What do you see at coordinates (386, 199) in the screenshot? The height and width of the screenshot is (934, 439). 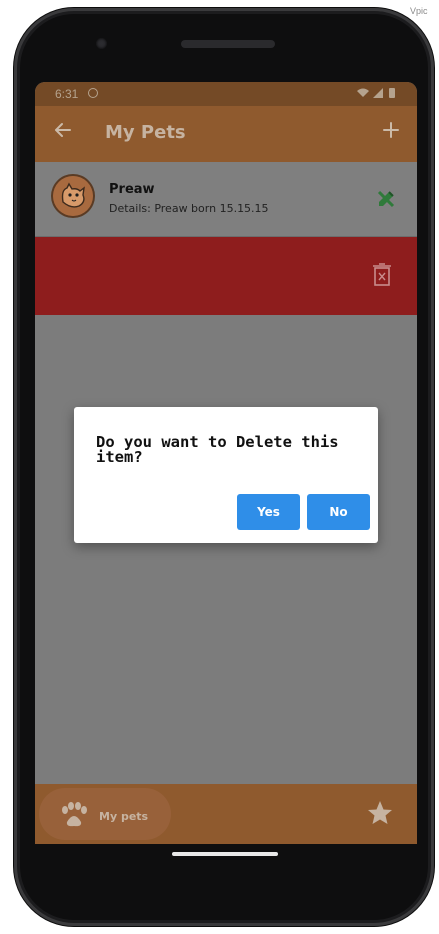 I see `pencil-icon` at bounding box center [386, 199].